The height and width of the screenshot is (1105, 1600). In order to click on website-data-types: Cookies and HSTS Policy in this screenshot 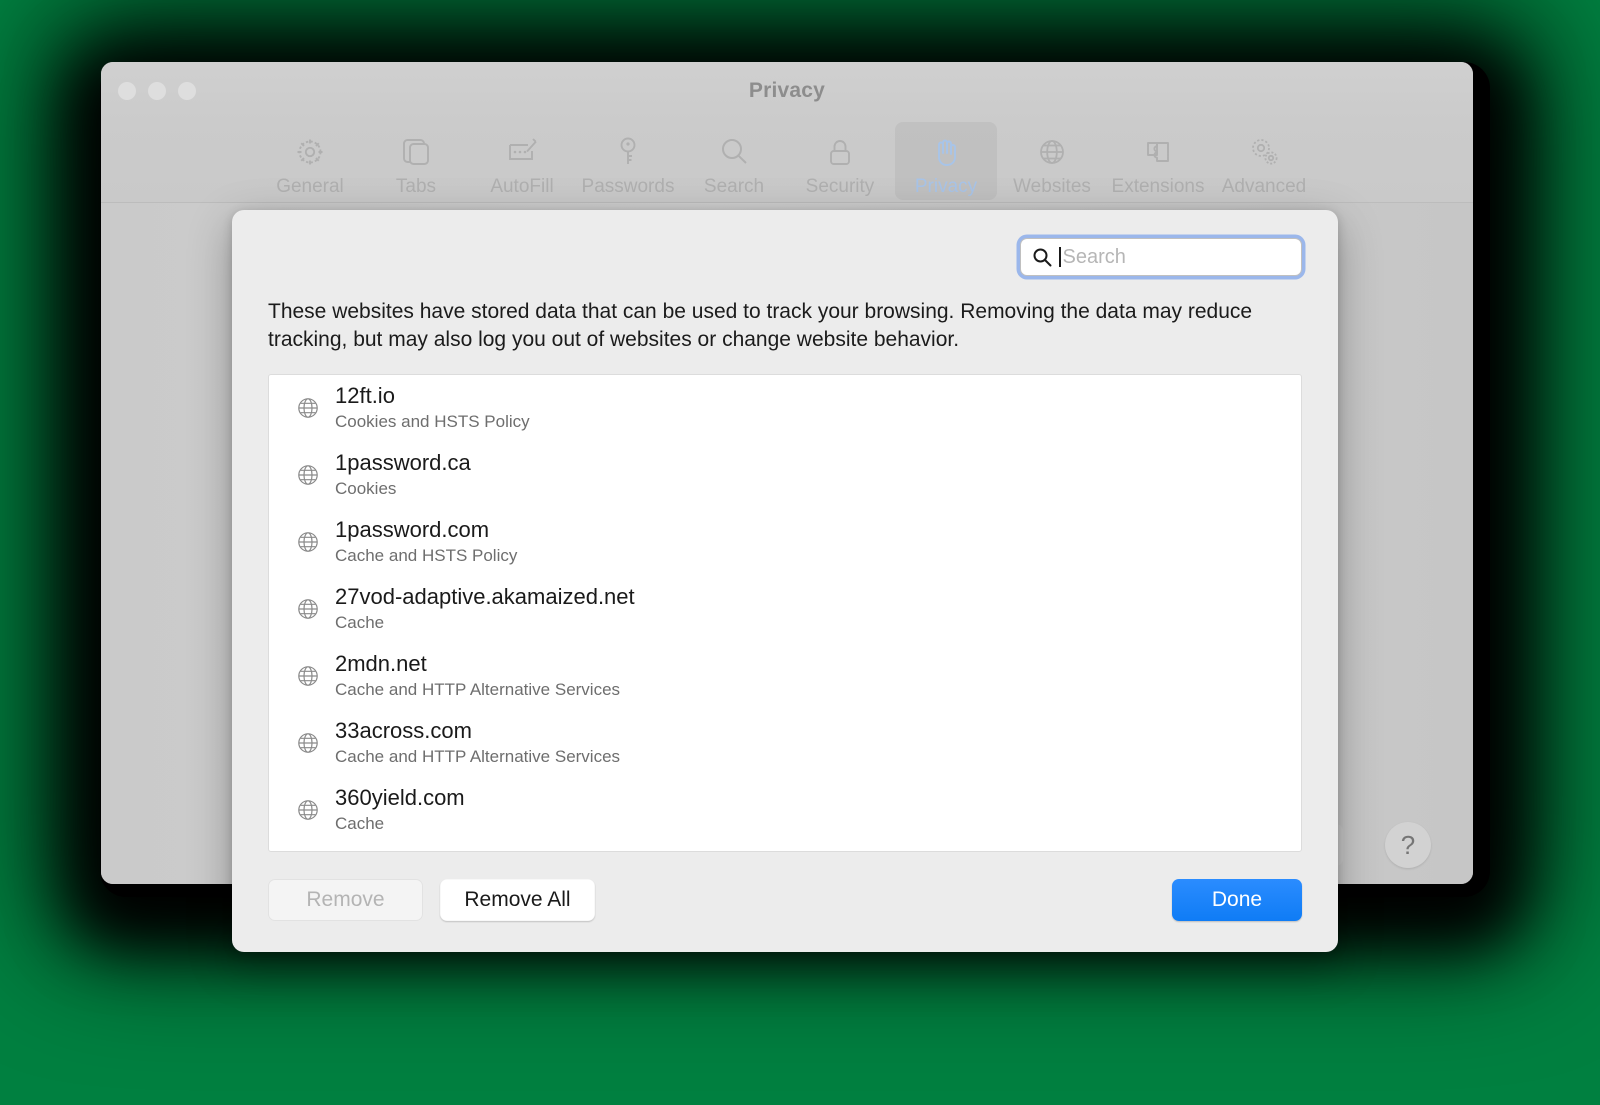, I will do `click(432, 422)`.